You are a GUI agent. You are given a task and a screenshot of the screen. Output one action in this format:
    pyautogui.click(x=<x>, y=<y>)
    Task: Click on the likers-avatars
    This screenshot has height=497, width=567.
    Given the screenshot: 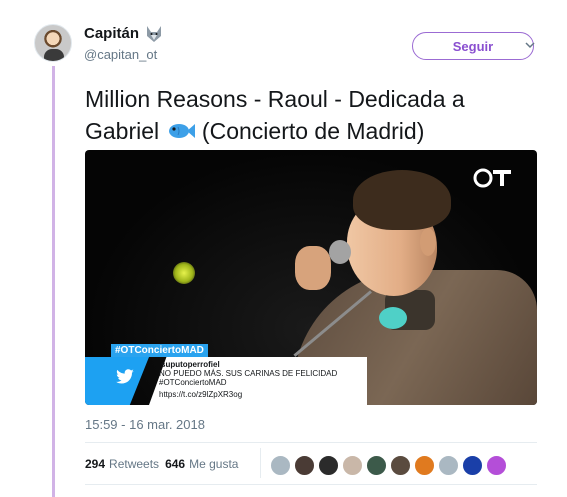 What is the action you would take?
    pyautogui.click(x=388, y=465)
    